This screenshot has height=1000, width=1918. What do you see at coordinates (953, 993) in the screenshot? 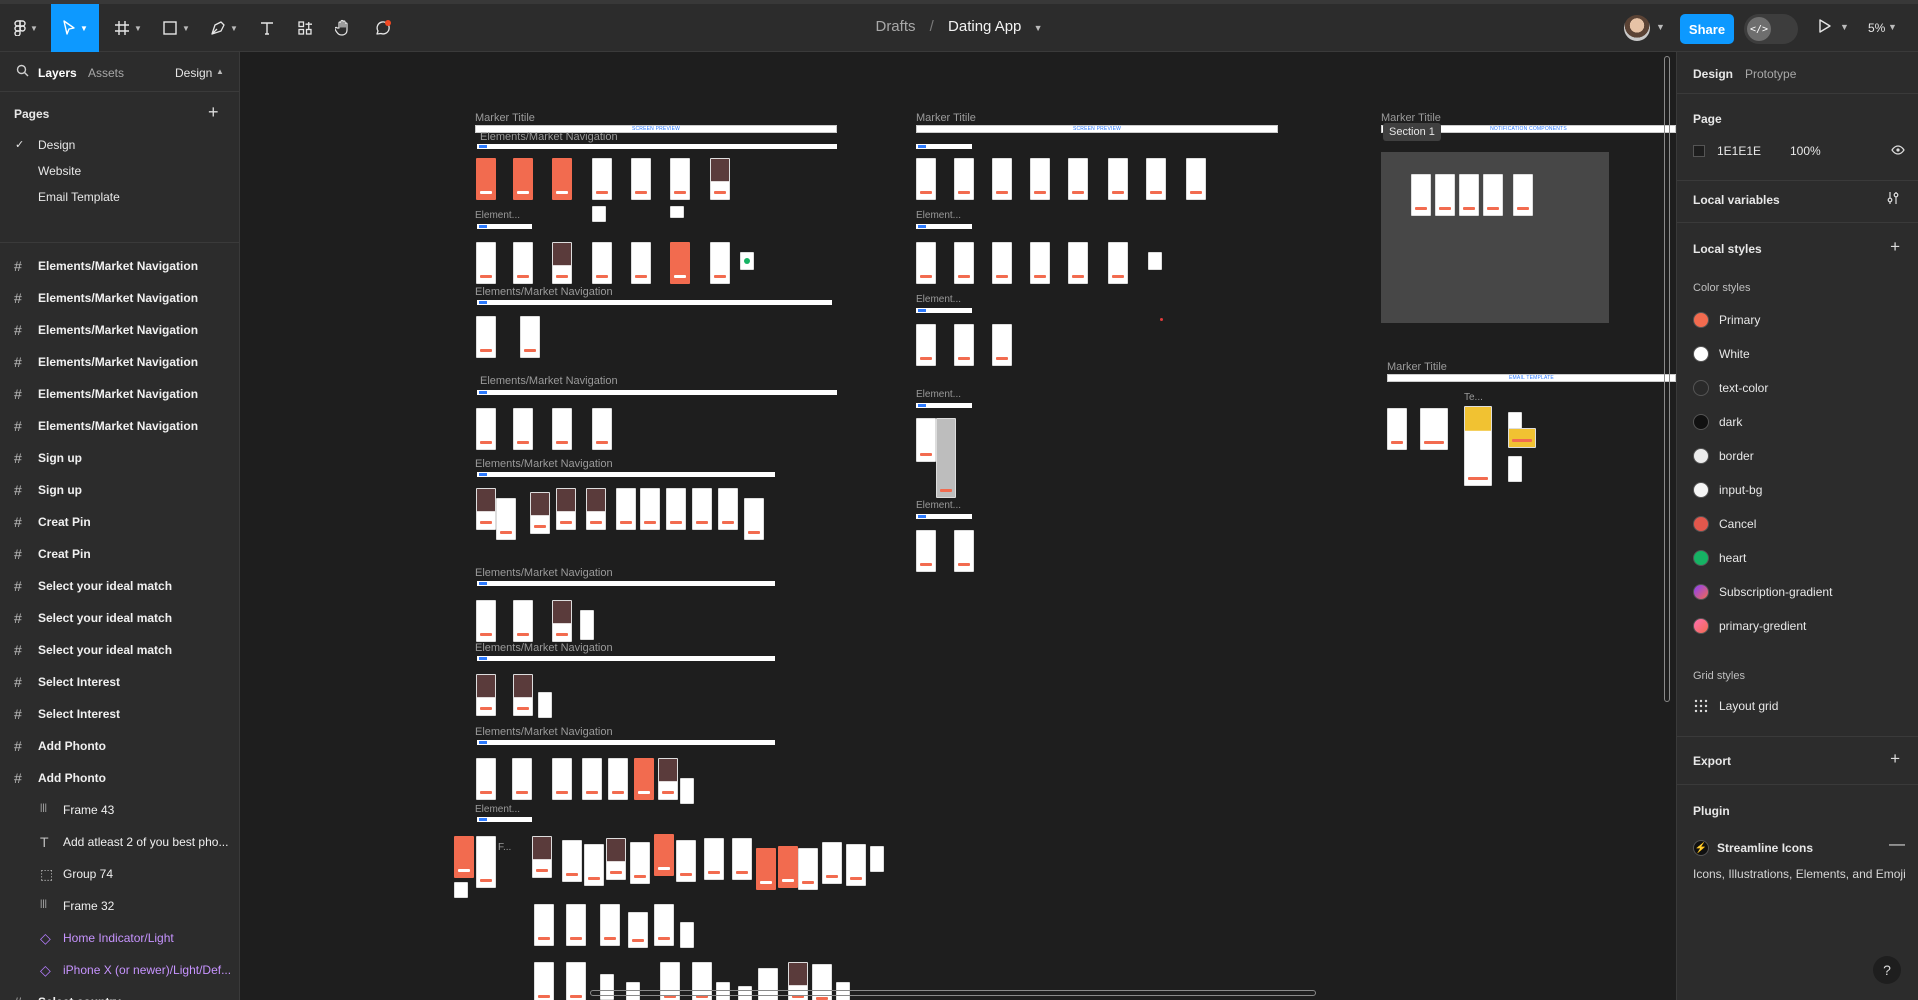
I see `horizontal-scrollbar` at bounding box center [953, 993].